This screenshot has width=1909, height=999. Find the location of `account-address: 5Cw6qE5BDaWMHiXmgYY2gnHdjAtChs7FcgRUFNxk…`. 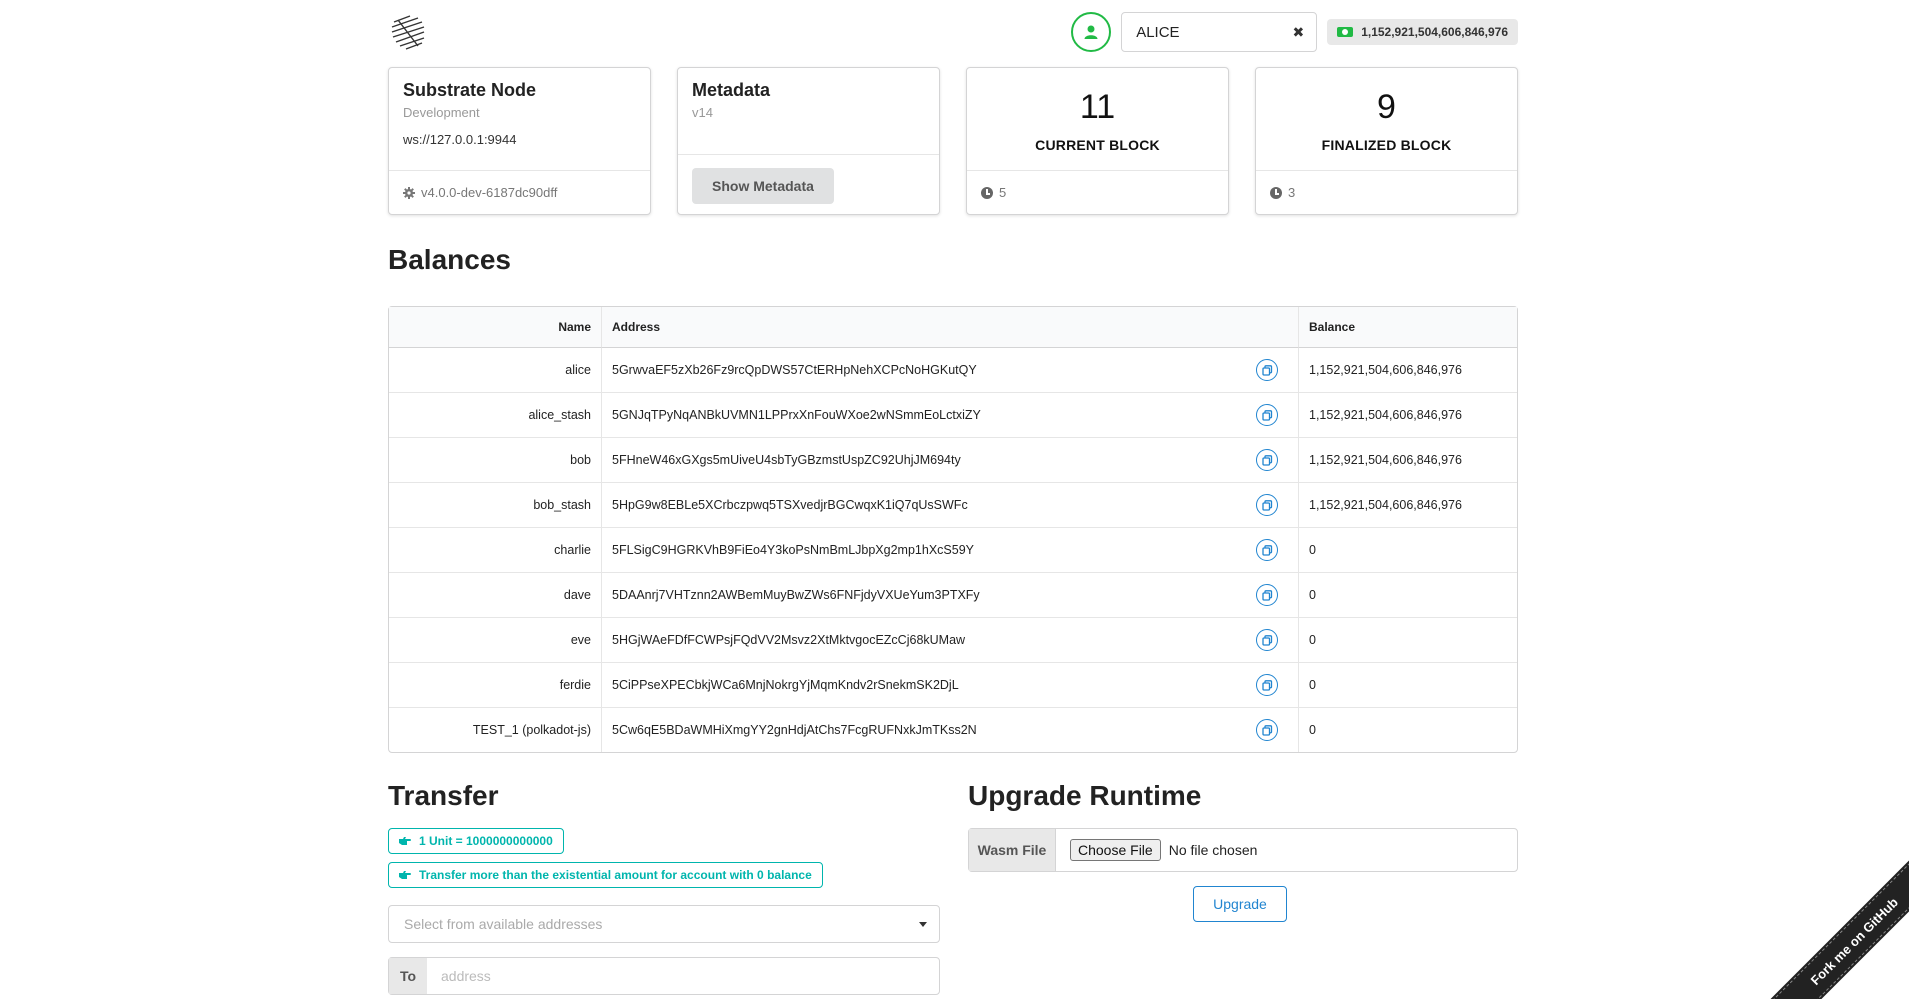

account-address: 5Cw6qE5BDaWMHiXmgYY2gnHdjAtChs7FcgRUFNxk… is located at coordinates (794, 730).